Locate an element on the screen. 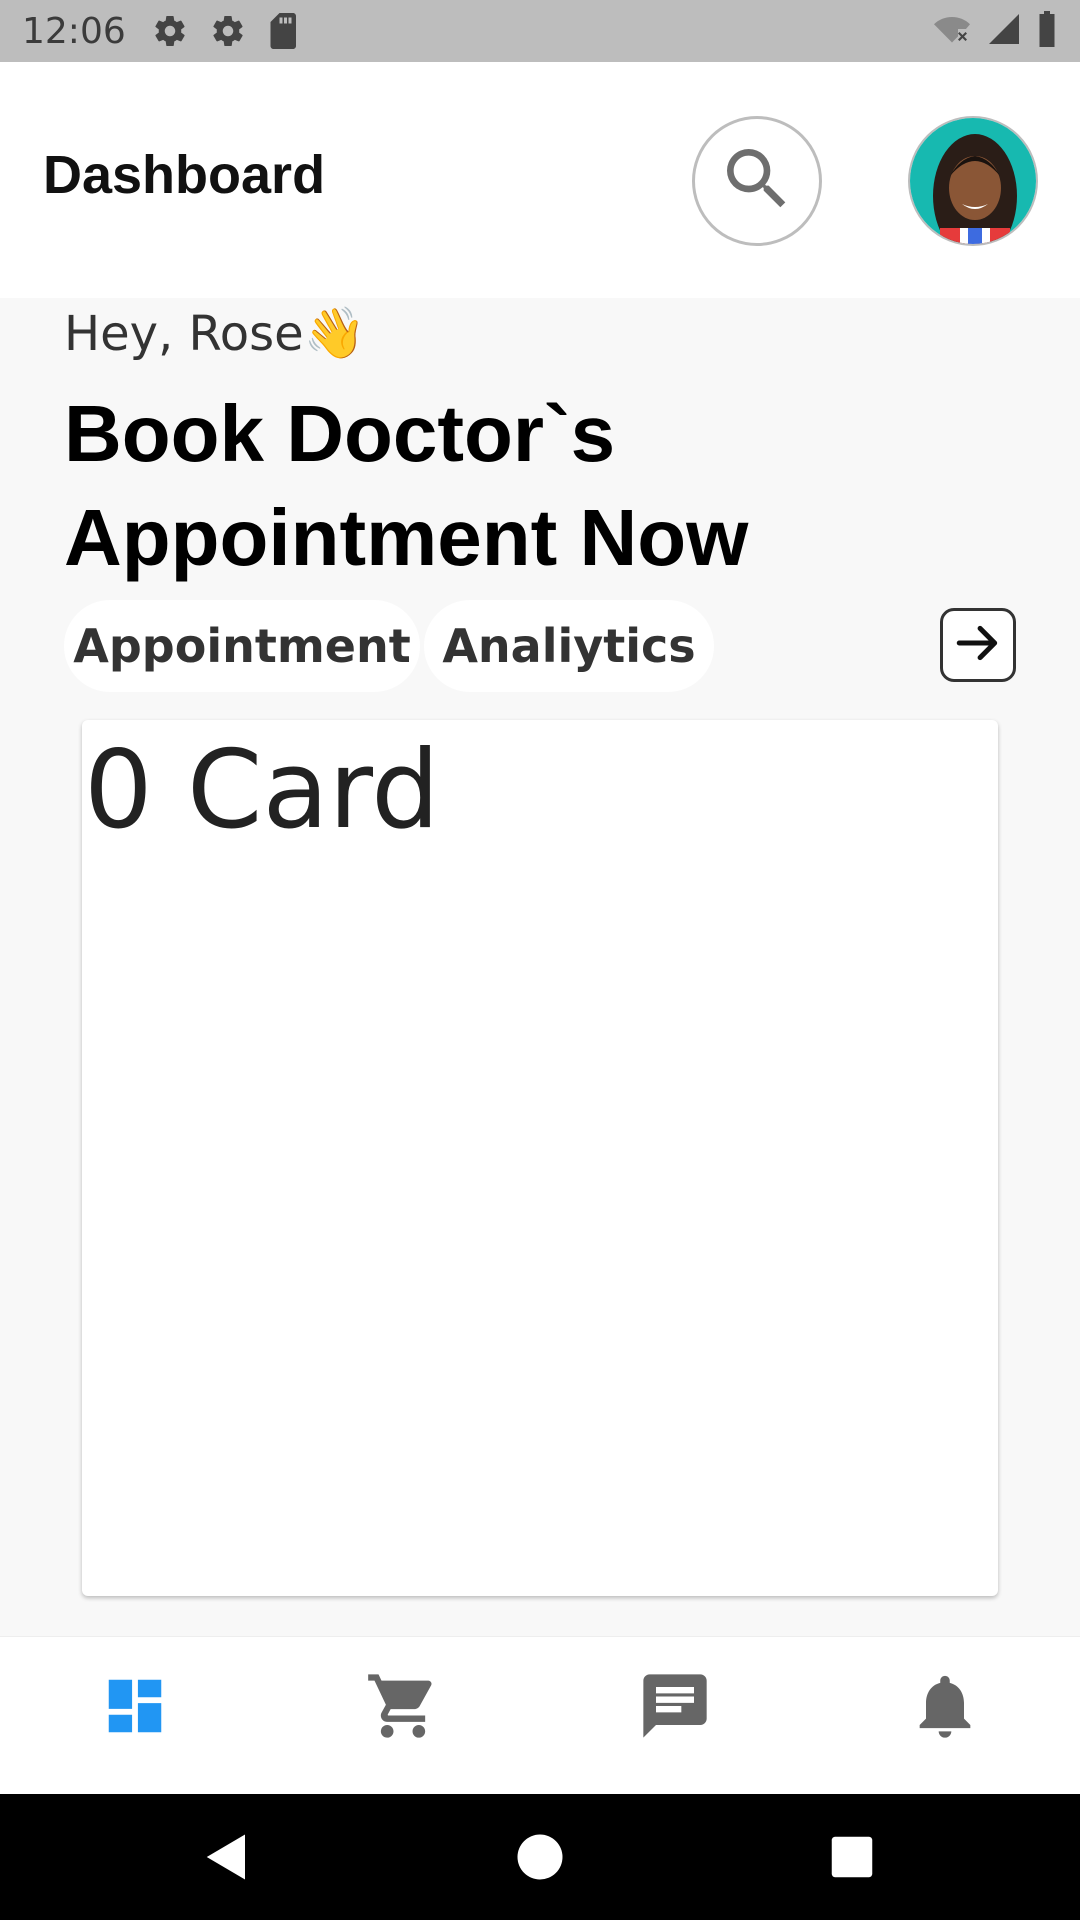 The image size is (1080, 1920). cart-icon is located at coordinates (403, 1708).